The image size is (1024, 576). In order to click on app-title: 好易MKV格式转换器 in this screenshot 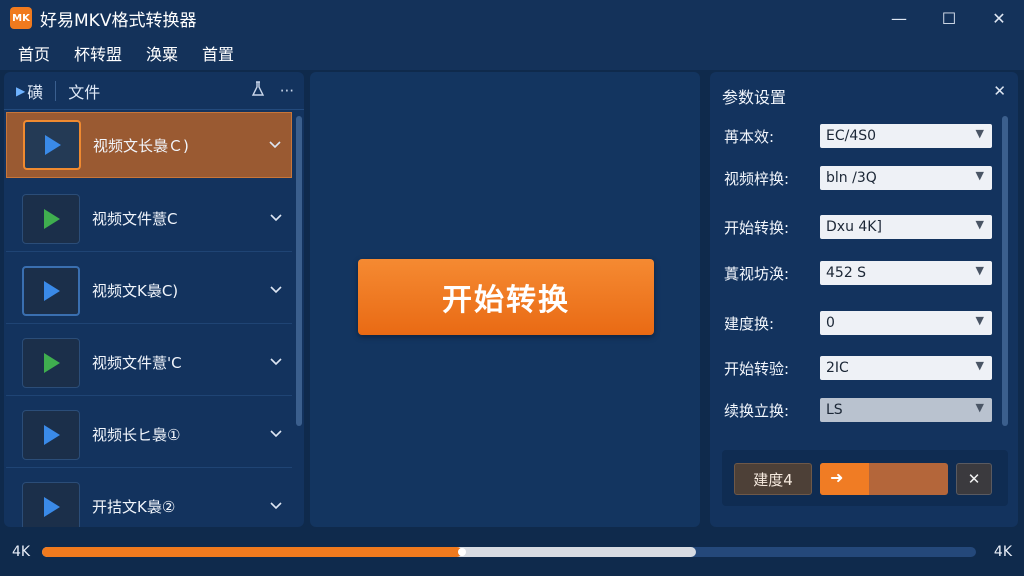, I will do `click(118, 20)`.